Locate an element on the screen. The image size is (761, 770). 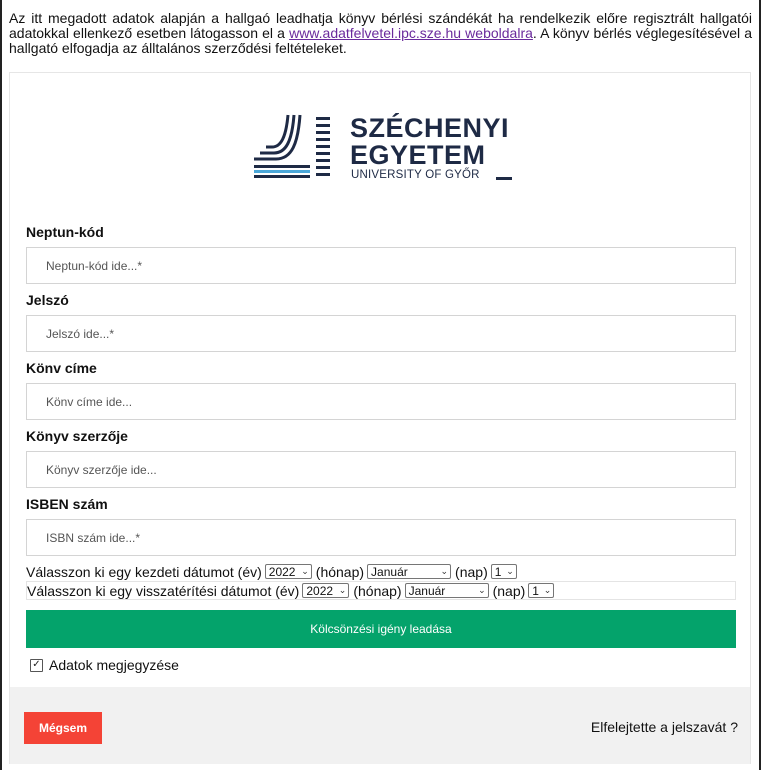
start-year-select: 2022 ⌄ is located at coordinates (288, 571).